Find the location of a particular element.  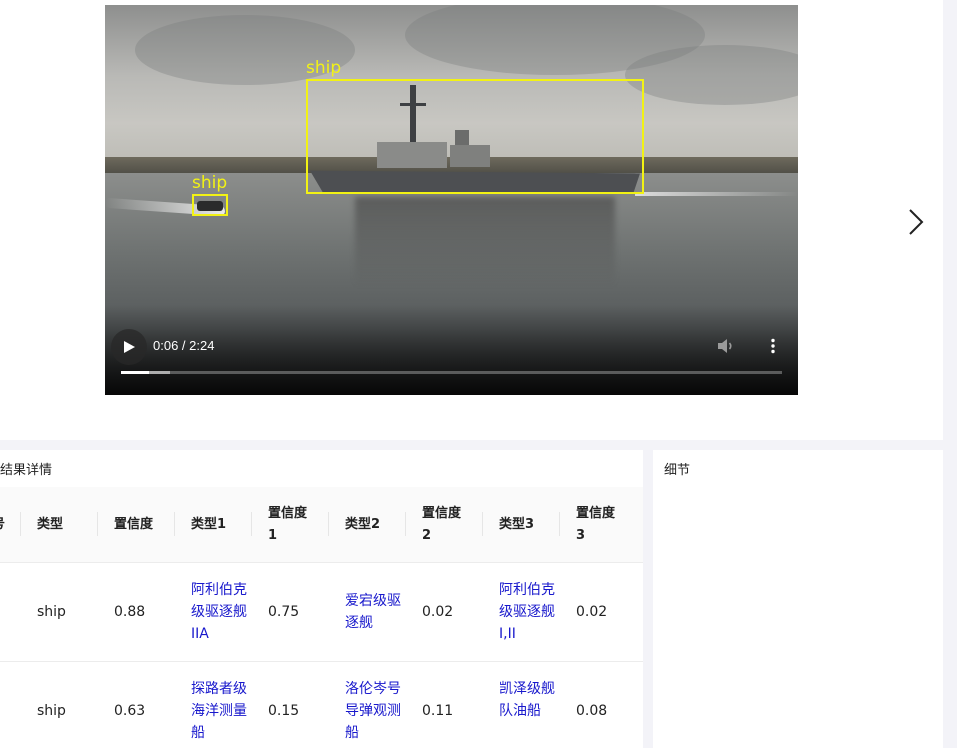

column-header-confidence: 置信度 is located at coordinates (134, 524).